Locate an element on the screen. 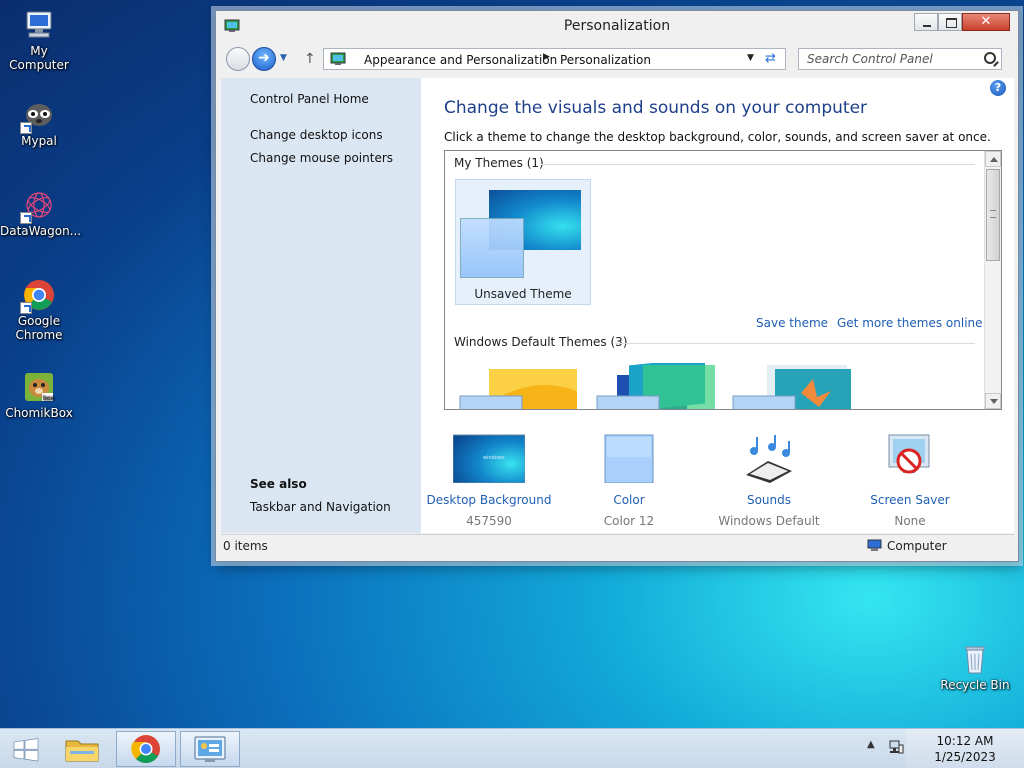 The width and height of the screenshot is (1024, 768). status-location: Computer is located at coordinates (917, 546).